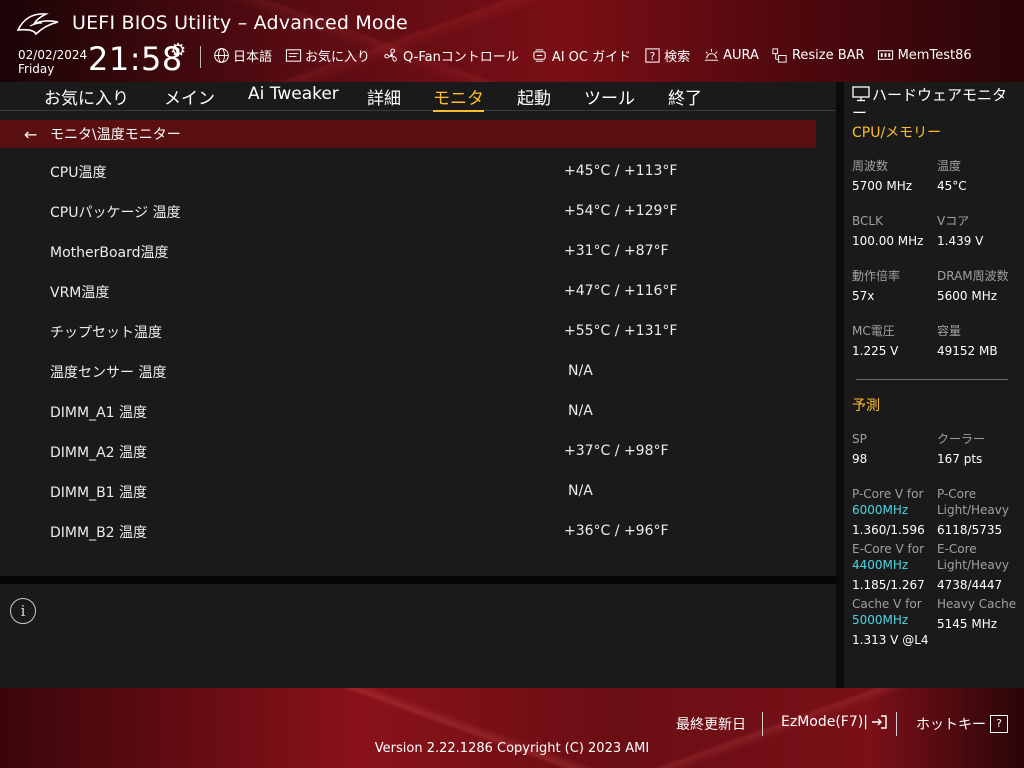 The image size is (1024, 768). I want to click on bclk-value: 100.00 MHz, so click(888, 241).